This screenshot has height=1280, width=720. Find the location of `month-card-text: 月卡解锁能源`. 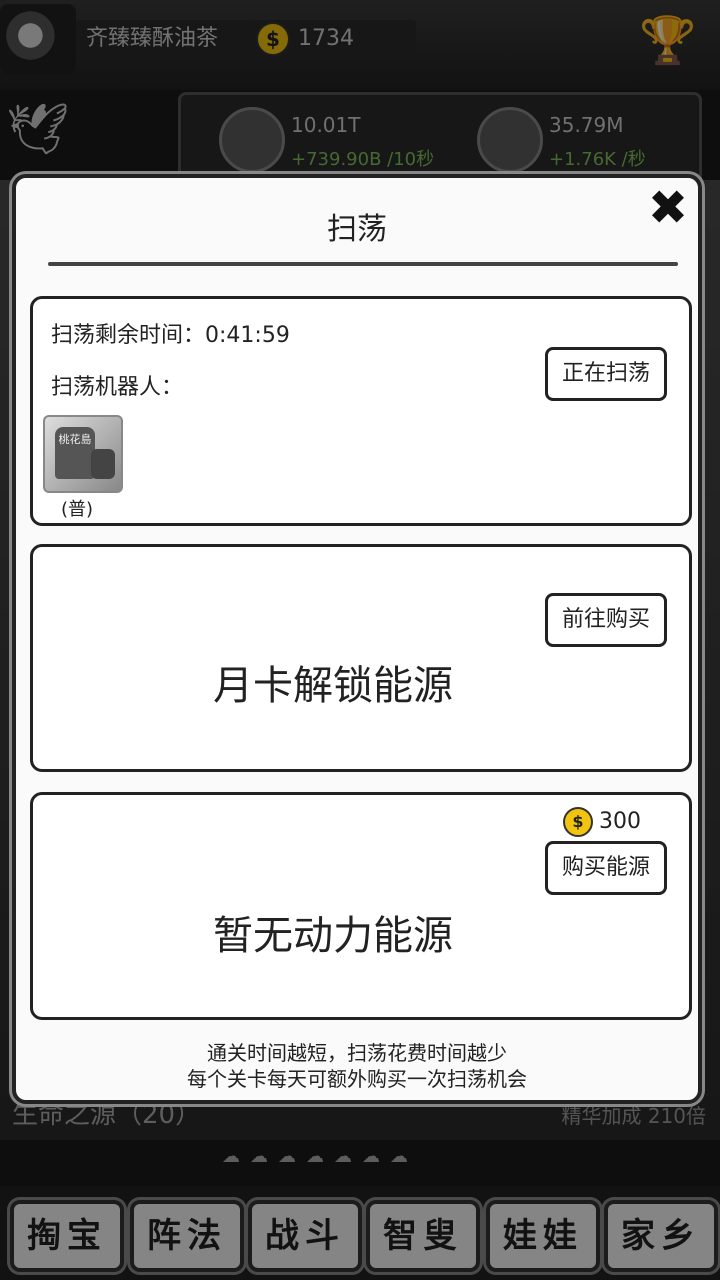

month-card-text: 月卡解锁能源 is located at coordinates (333, 686).